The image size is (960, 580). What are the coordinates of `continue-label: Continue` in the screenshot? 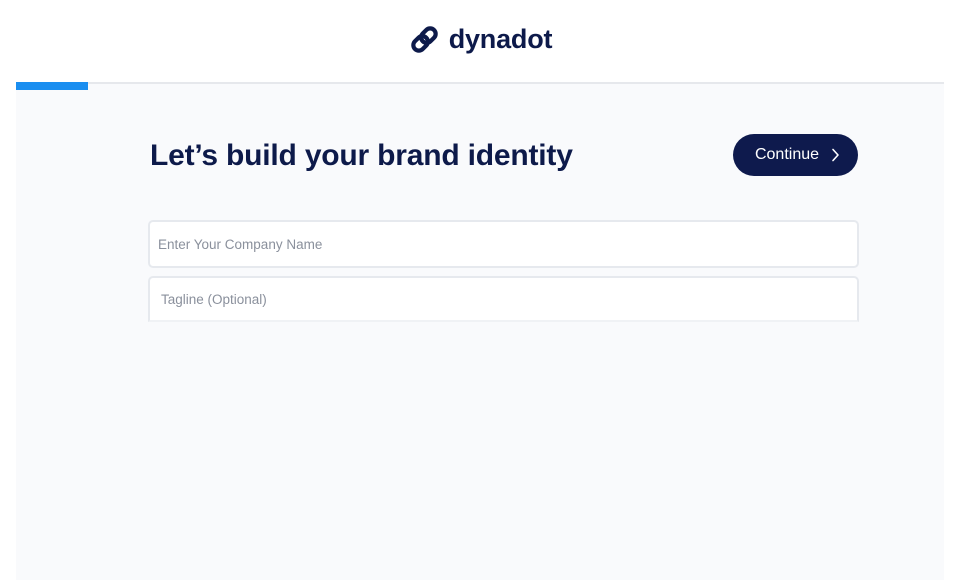 It's located at (787, 154).